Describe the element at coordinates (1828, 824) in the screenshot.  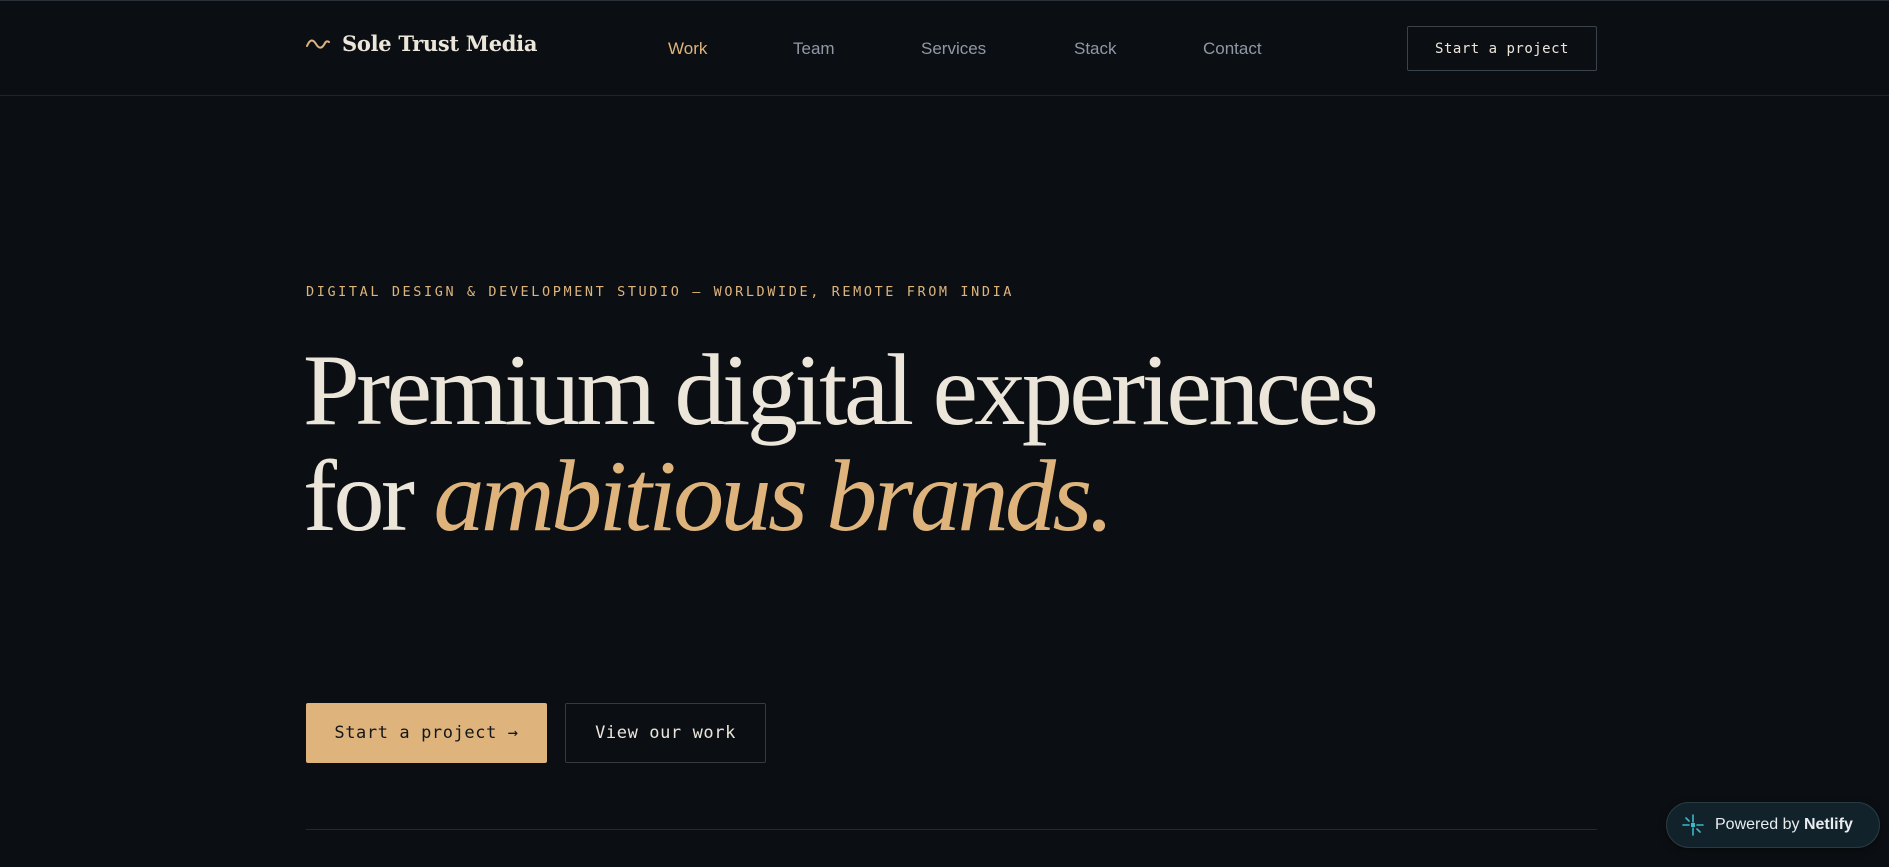
I see `netlify-name: Netlify` at that location.